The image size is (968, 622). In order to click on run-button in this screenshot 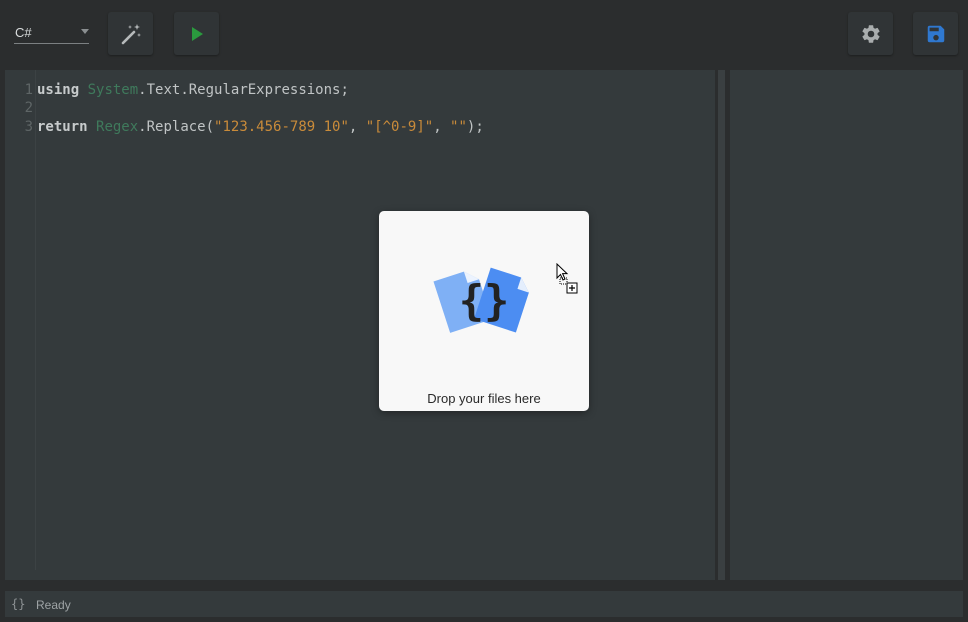, I will do `click(196, 33)`.